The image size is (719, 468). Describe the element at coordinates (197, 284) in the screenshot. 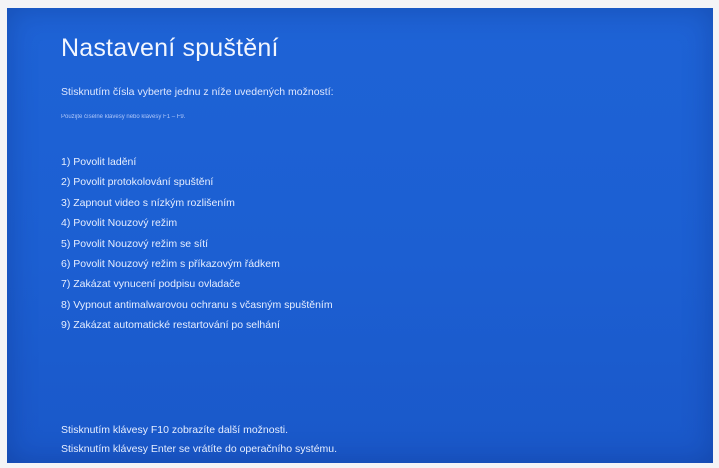

I see `option-disable-driver-signature: 7) Zakázat vynucení podpisu ovladače` at that location.